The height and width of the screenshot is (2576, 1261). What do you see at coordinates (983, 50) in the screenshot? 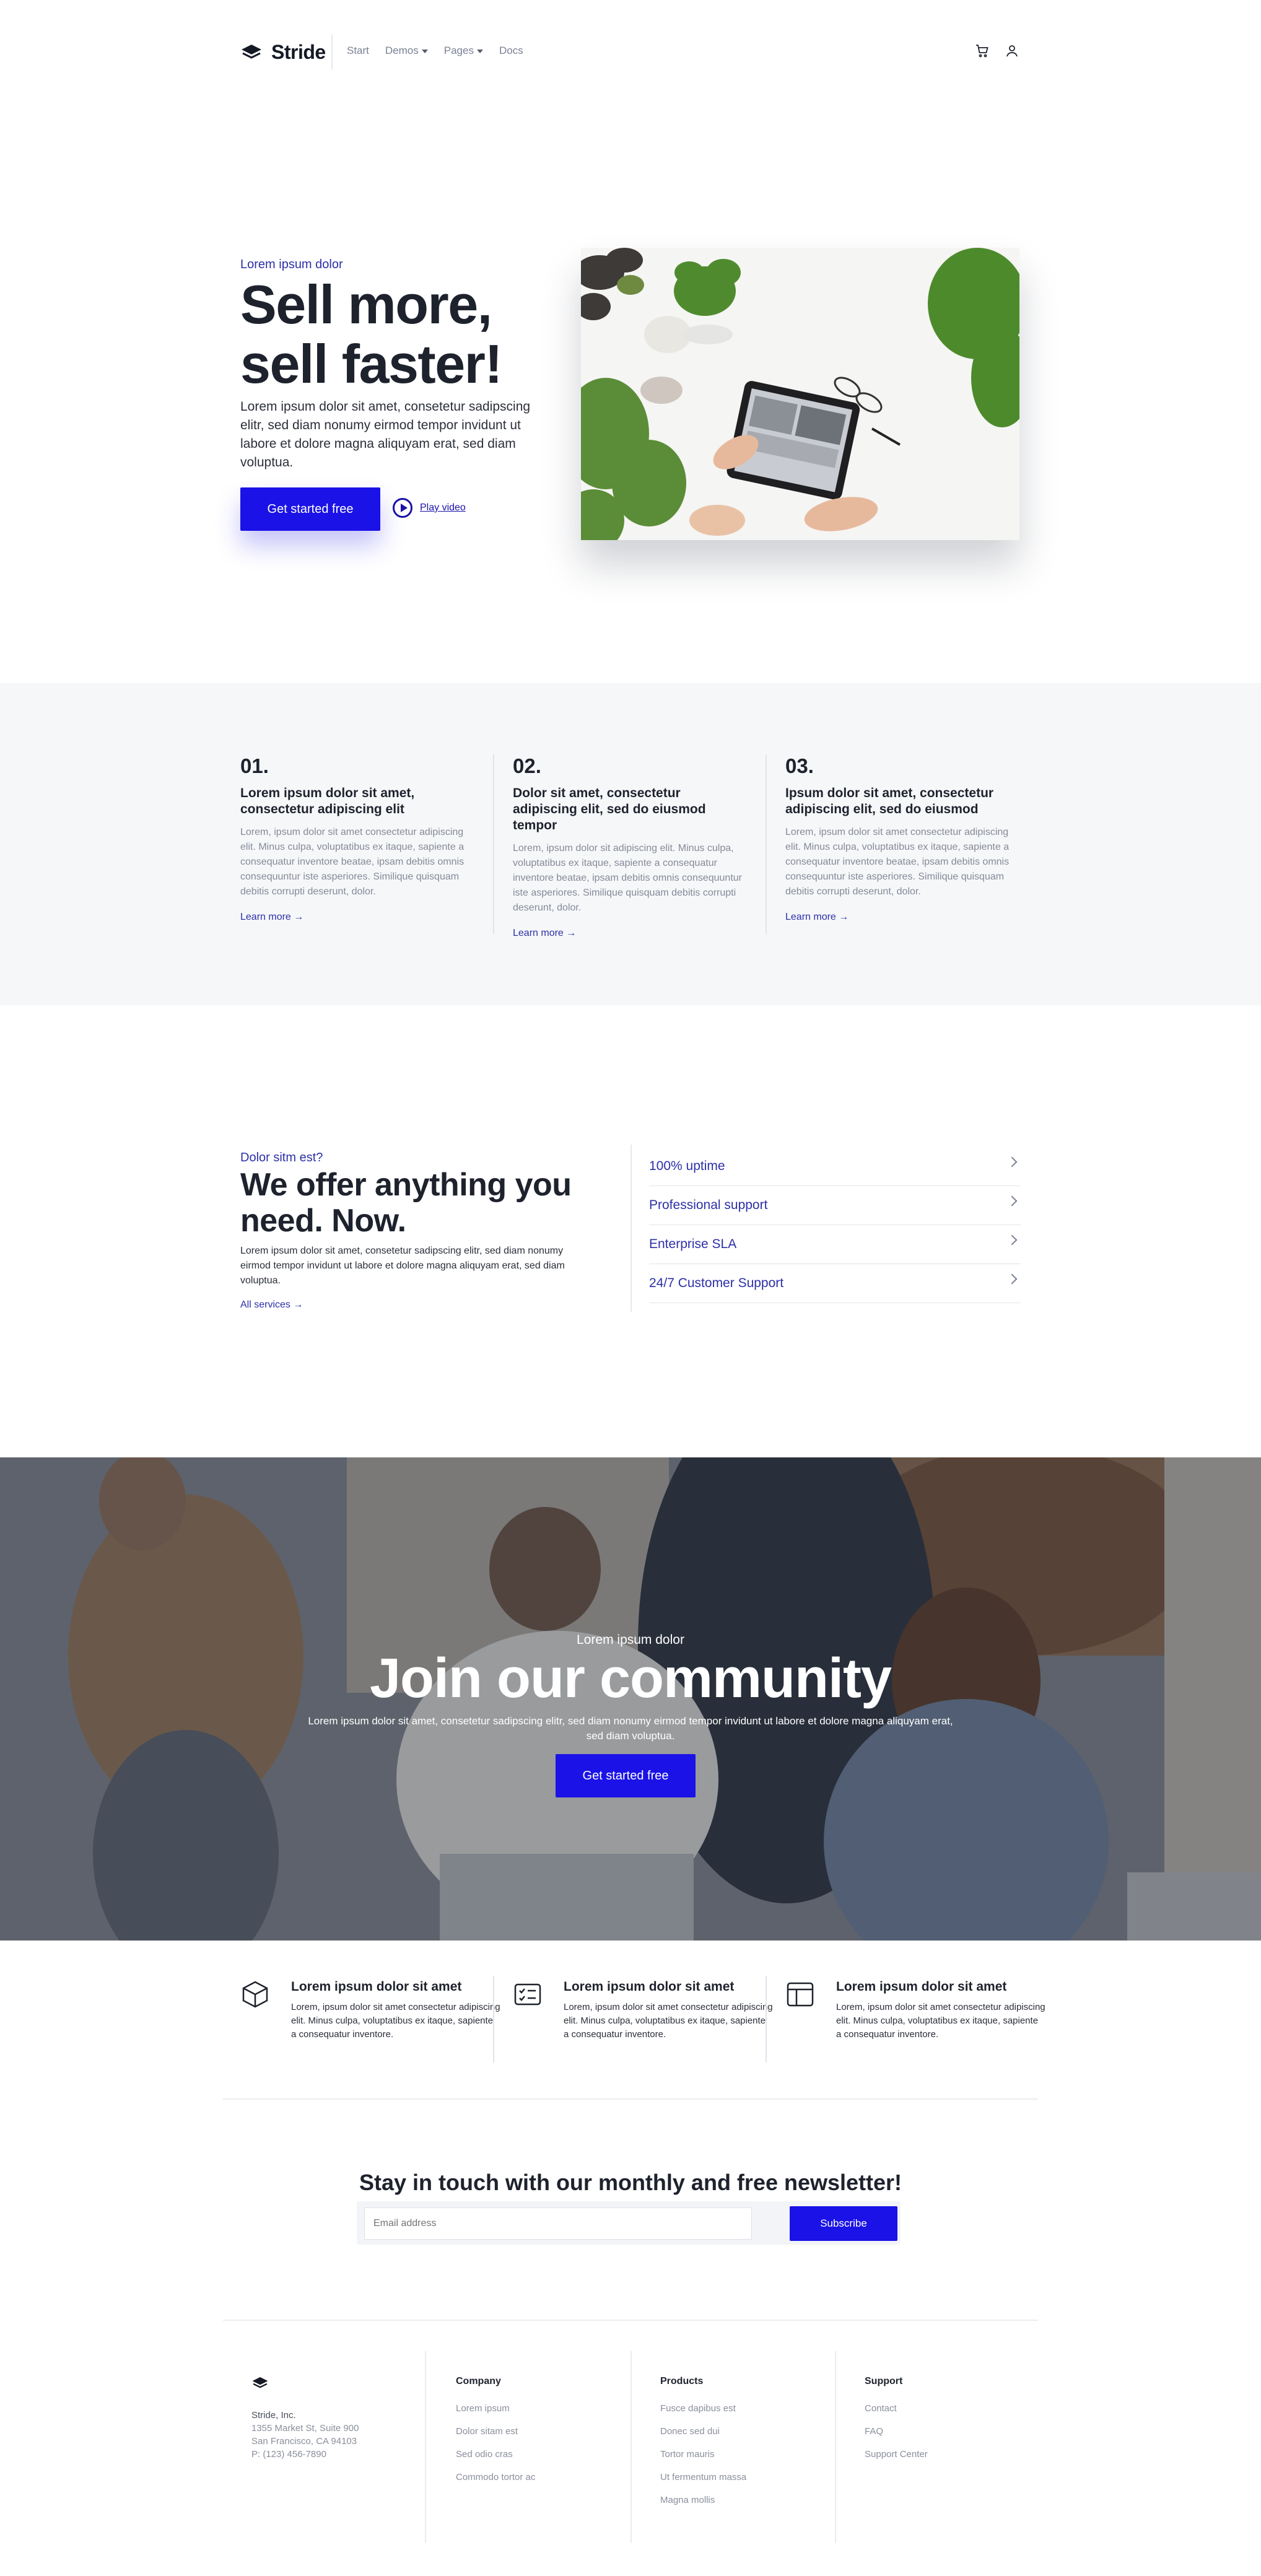
I see `cart-icon` at bounding box center [983, 50].